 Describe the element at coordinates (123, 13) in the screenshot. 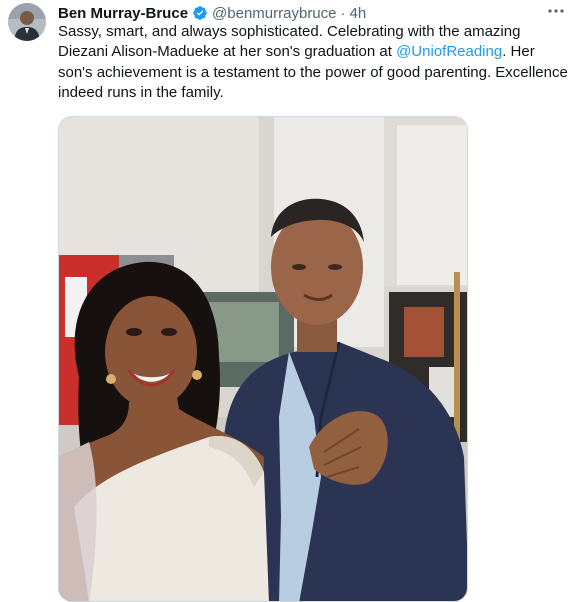

I see `author-name: Ben Murray-Bruce` at that location.